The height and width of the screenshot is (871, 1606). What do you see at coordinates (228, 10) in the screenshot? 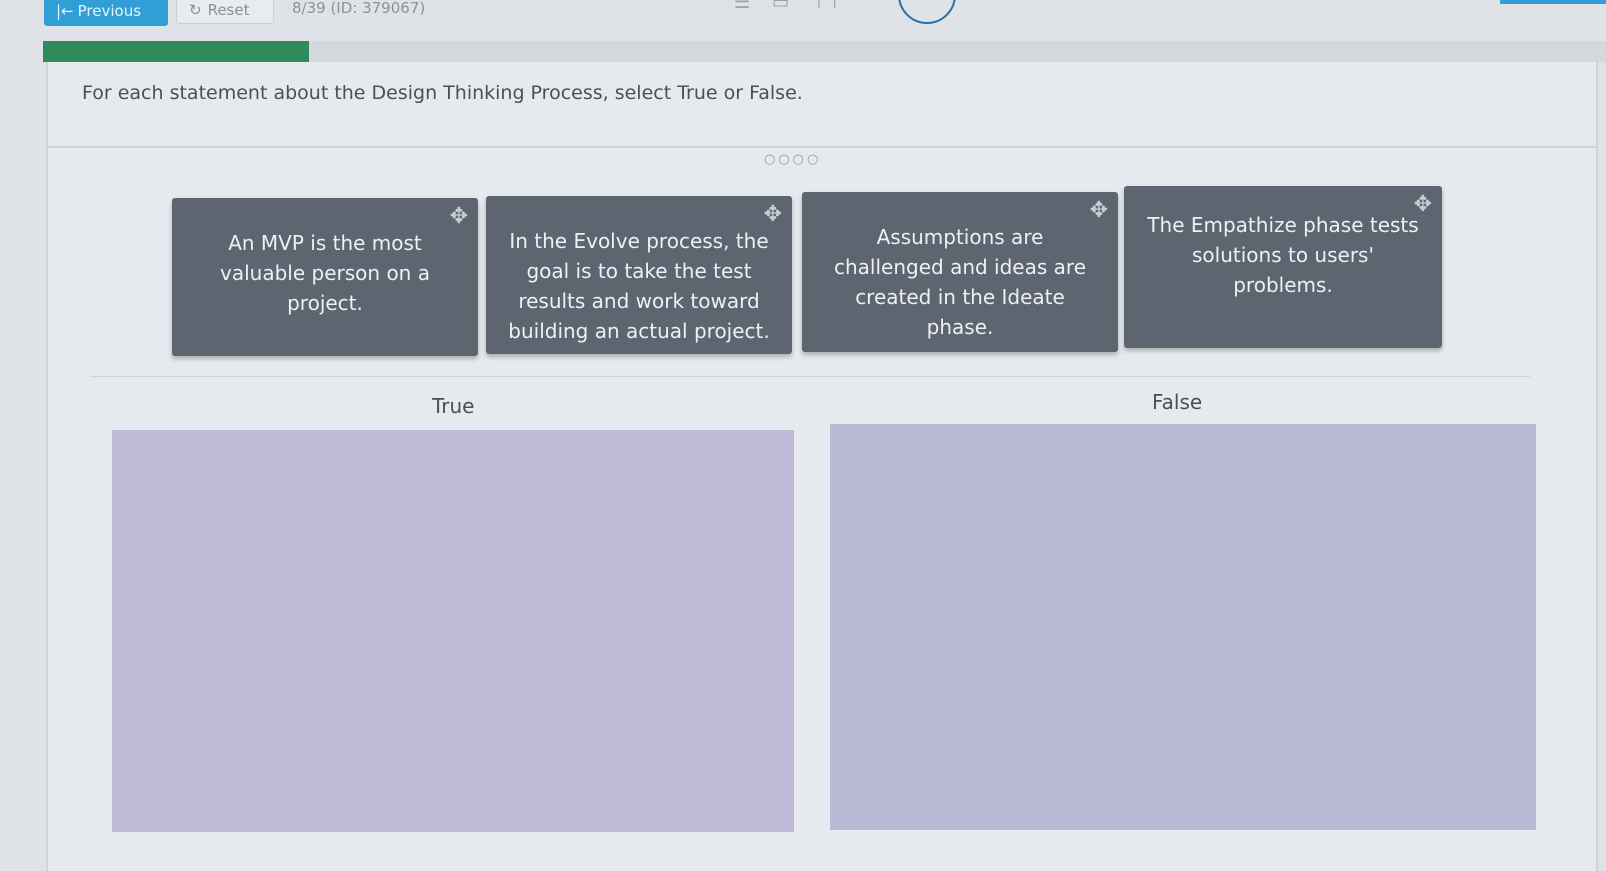
I see `reset-label: Reset` at bounding box center [228, 10].